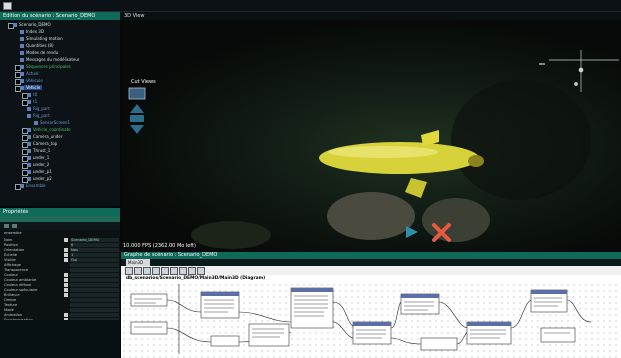 This screenshot has height=358, width=621. I want to click on tree-item: Camera_top, so click(39, 144).